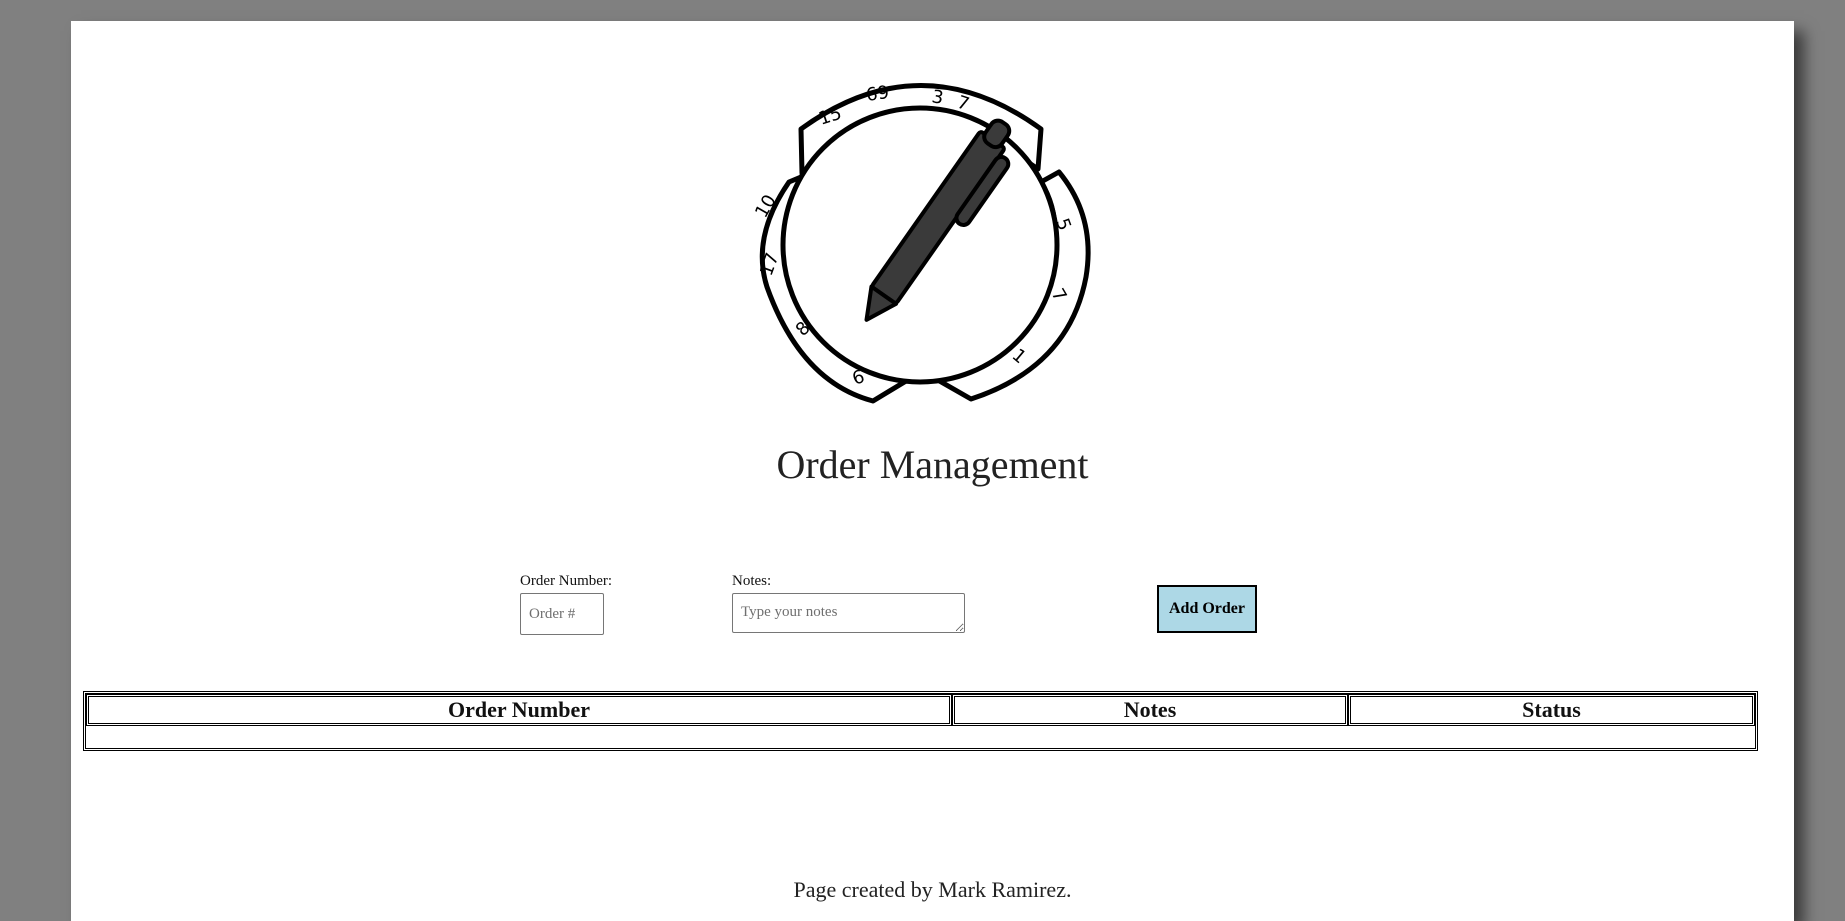 Image resolution: width=1845 pixels, height=921 pixels. Describe the element at coordinates (1150, 710) in the screenshot. I see `column-header-notes: Notes` at that location.